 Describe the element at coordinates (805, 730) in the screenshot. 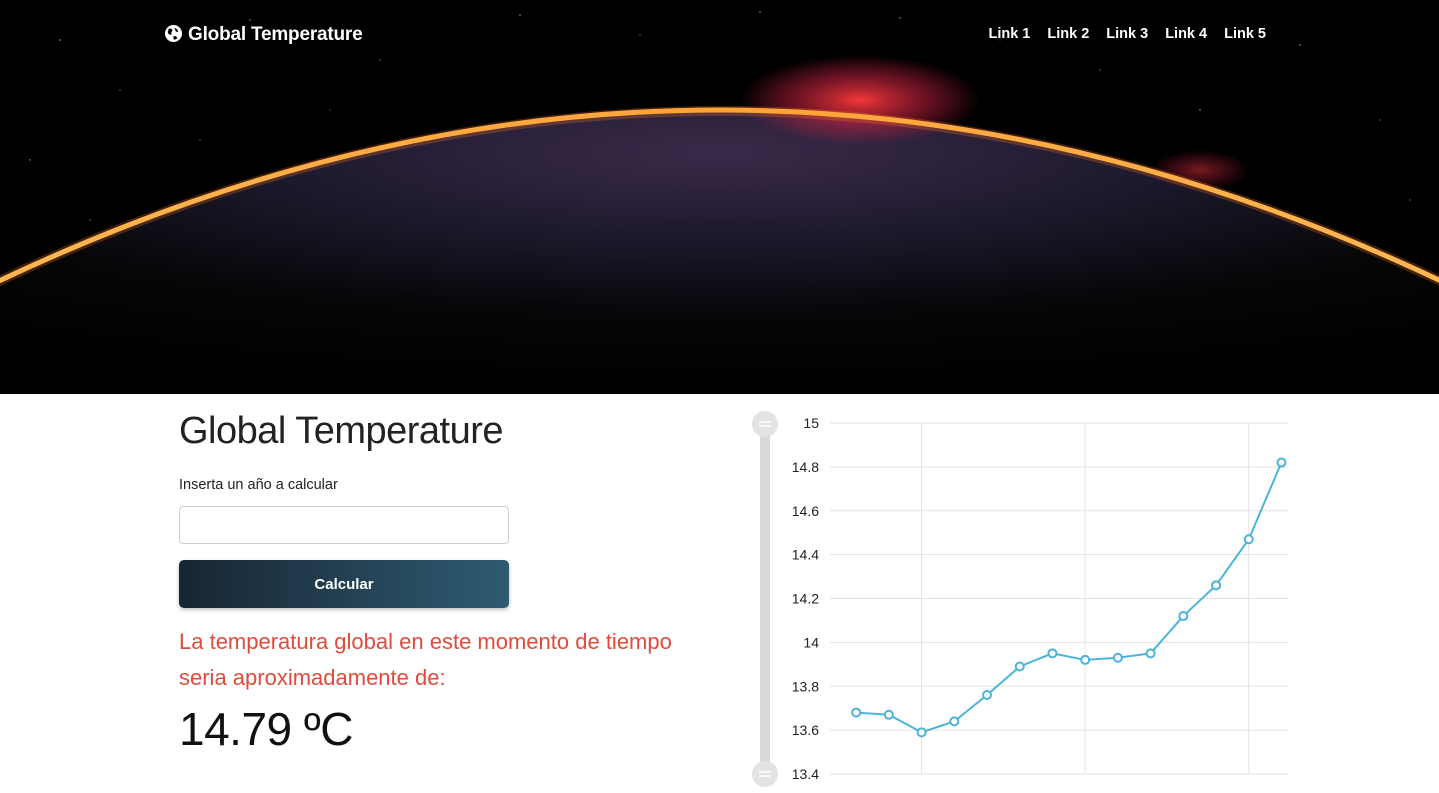

I see `y-tick-label: 13.6` at that location.